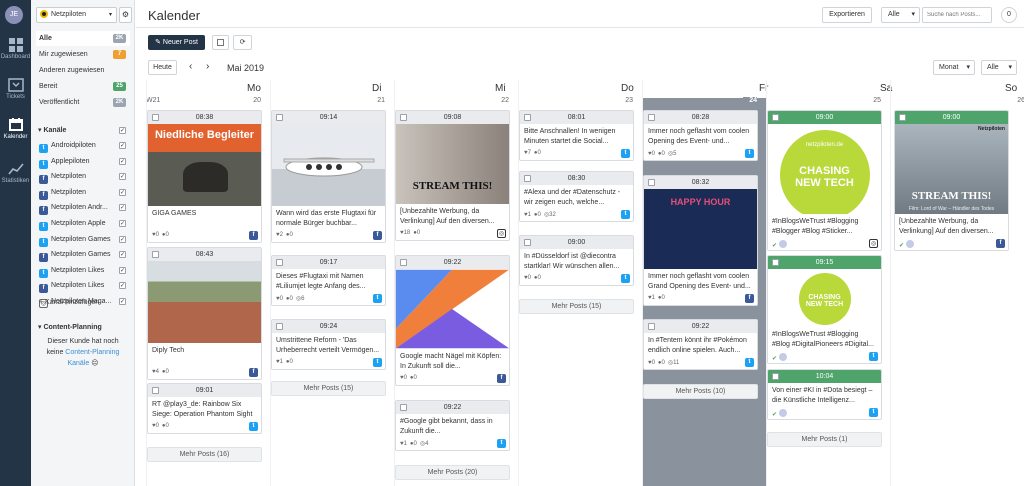 This screenshot has height=486, width=1024. Describe the element at coordinates (242, 42) in the screenshot. I see `refresh-button: ⟳` at that location.